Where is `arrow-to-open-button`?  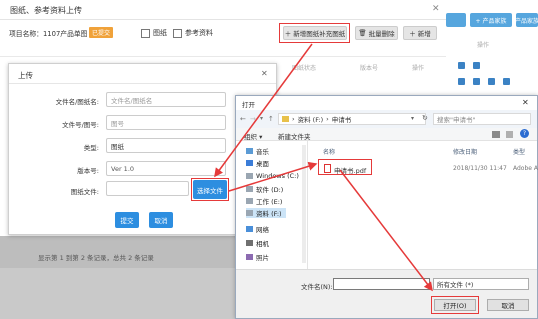
arrow-to-open-button is located at coordinates (386, 230).